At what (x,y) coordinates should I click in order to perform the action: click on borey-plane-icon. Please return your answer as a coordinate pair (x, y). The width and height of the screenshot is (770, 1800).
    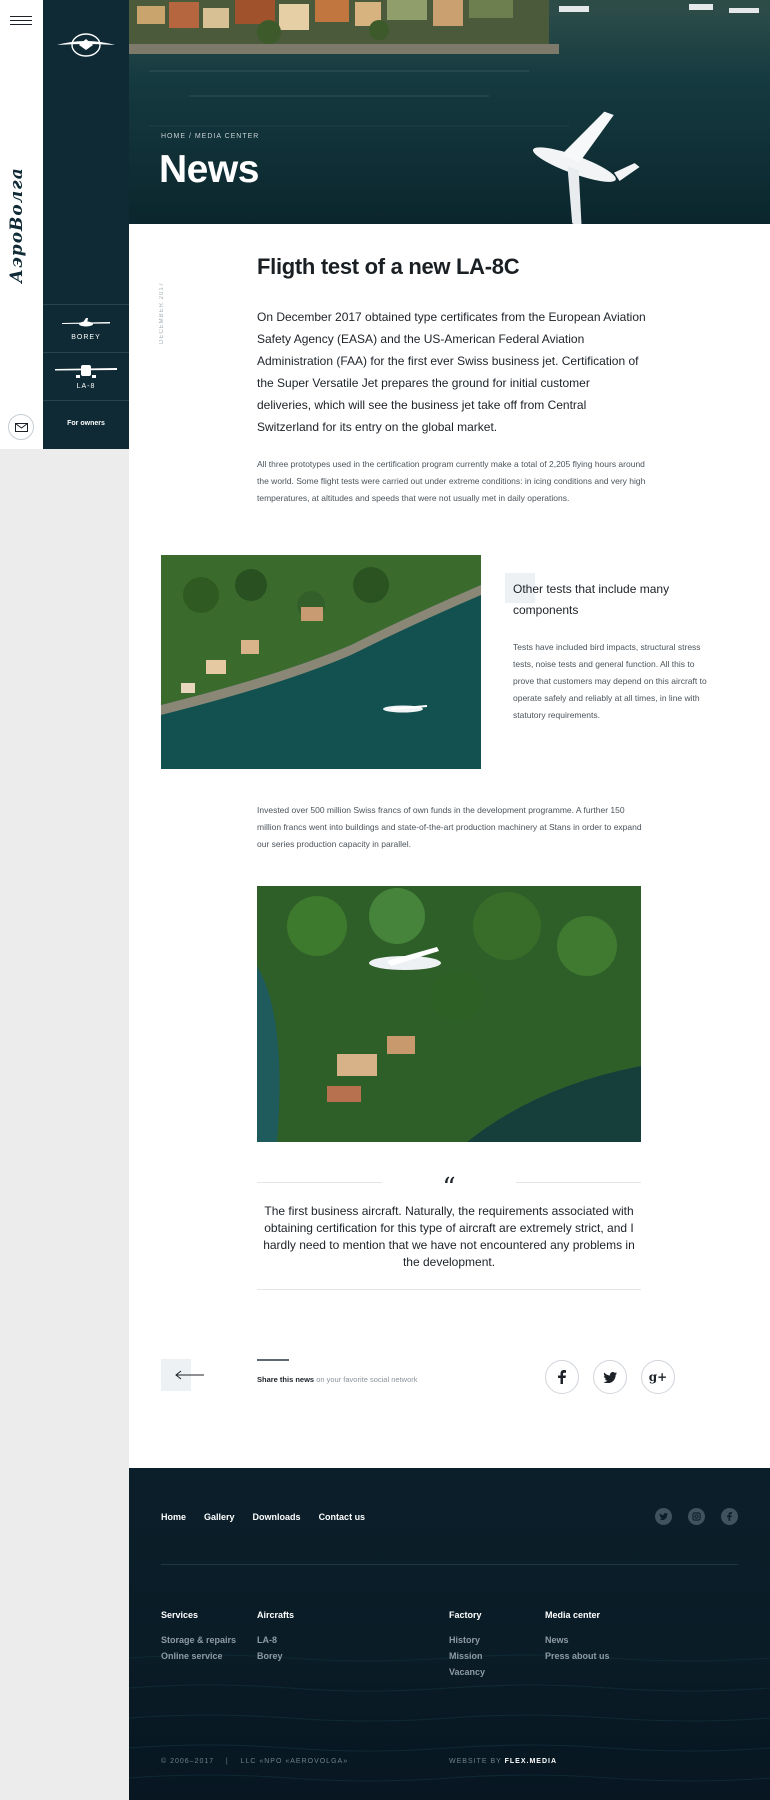
    Looking at the image, I should click on (86, 322).